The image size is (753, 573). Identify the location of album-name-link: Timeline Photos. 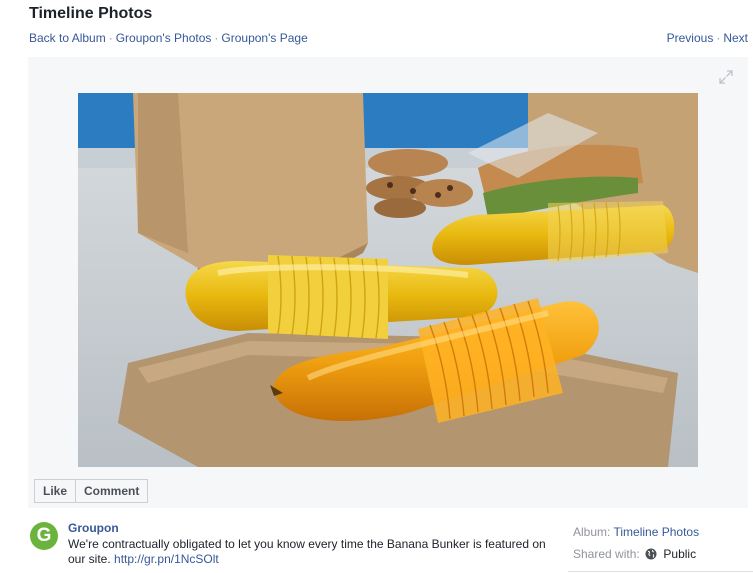
(656, 532).